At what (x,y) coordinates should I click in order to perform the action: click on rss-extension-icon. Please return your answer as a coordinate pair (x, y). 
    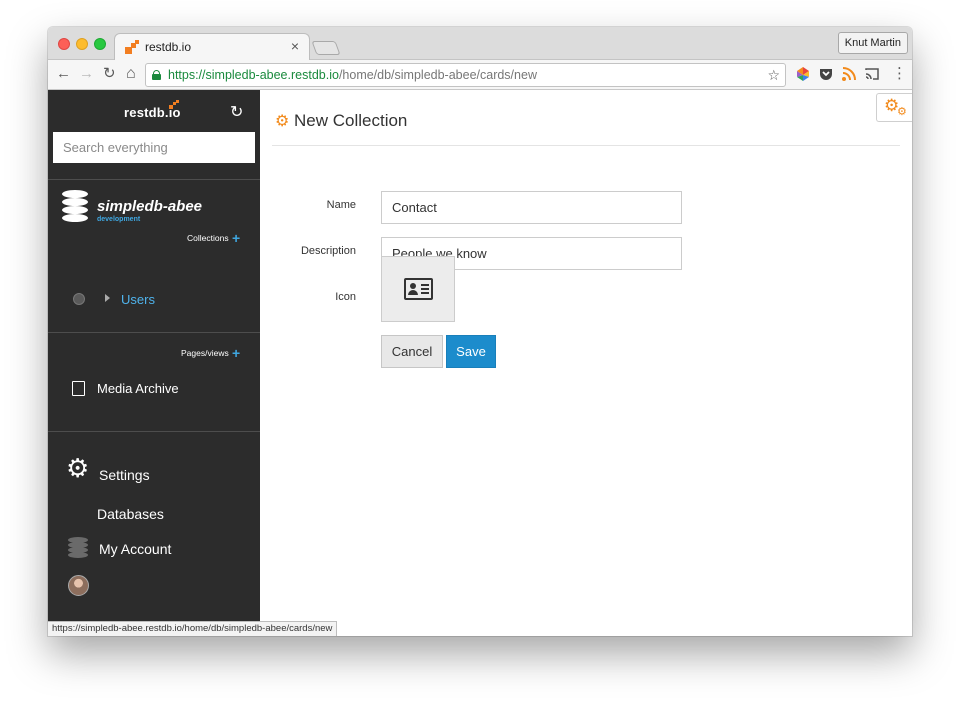
    Looking at the image, I should click on (849, 74).